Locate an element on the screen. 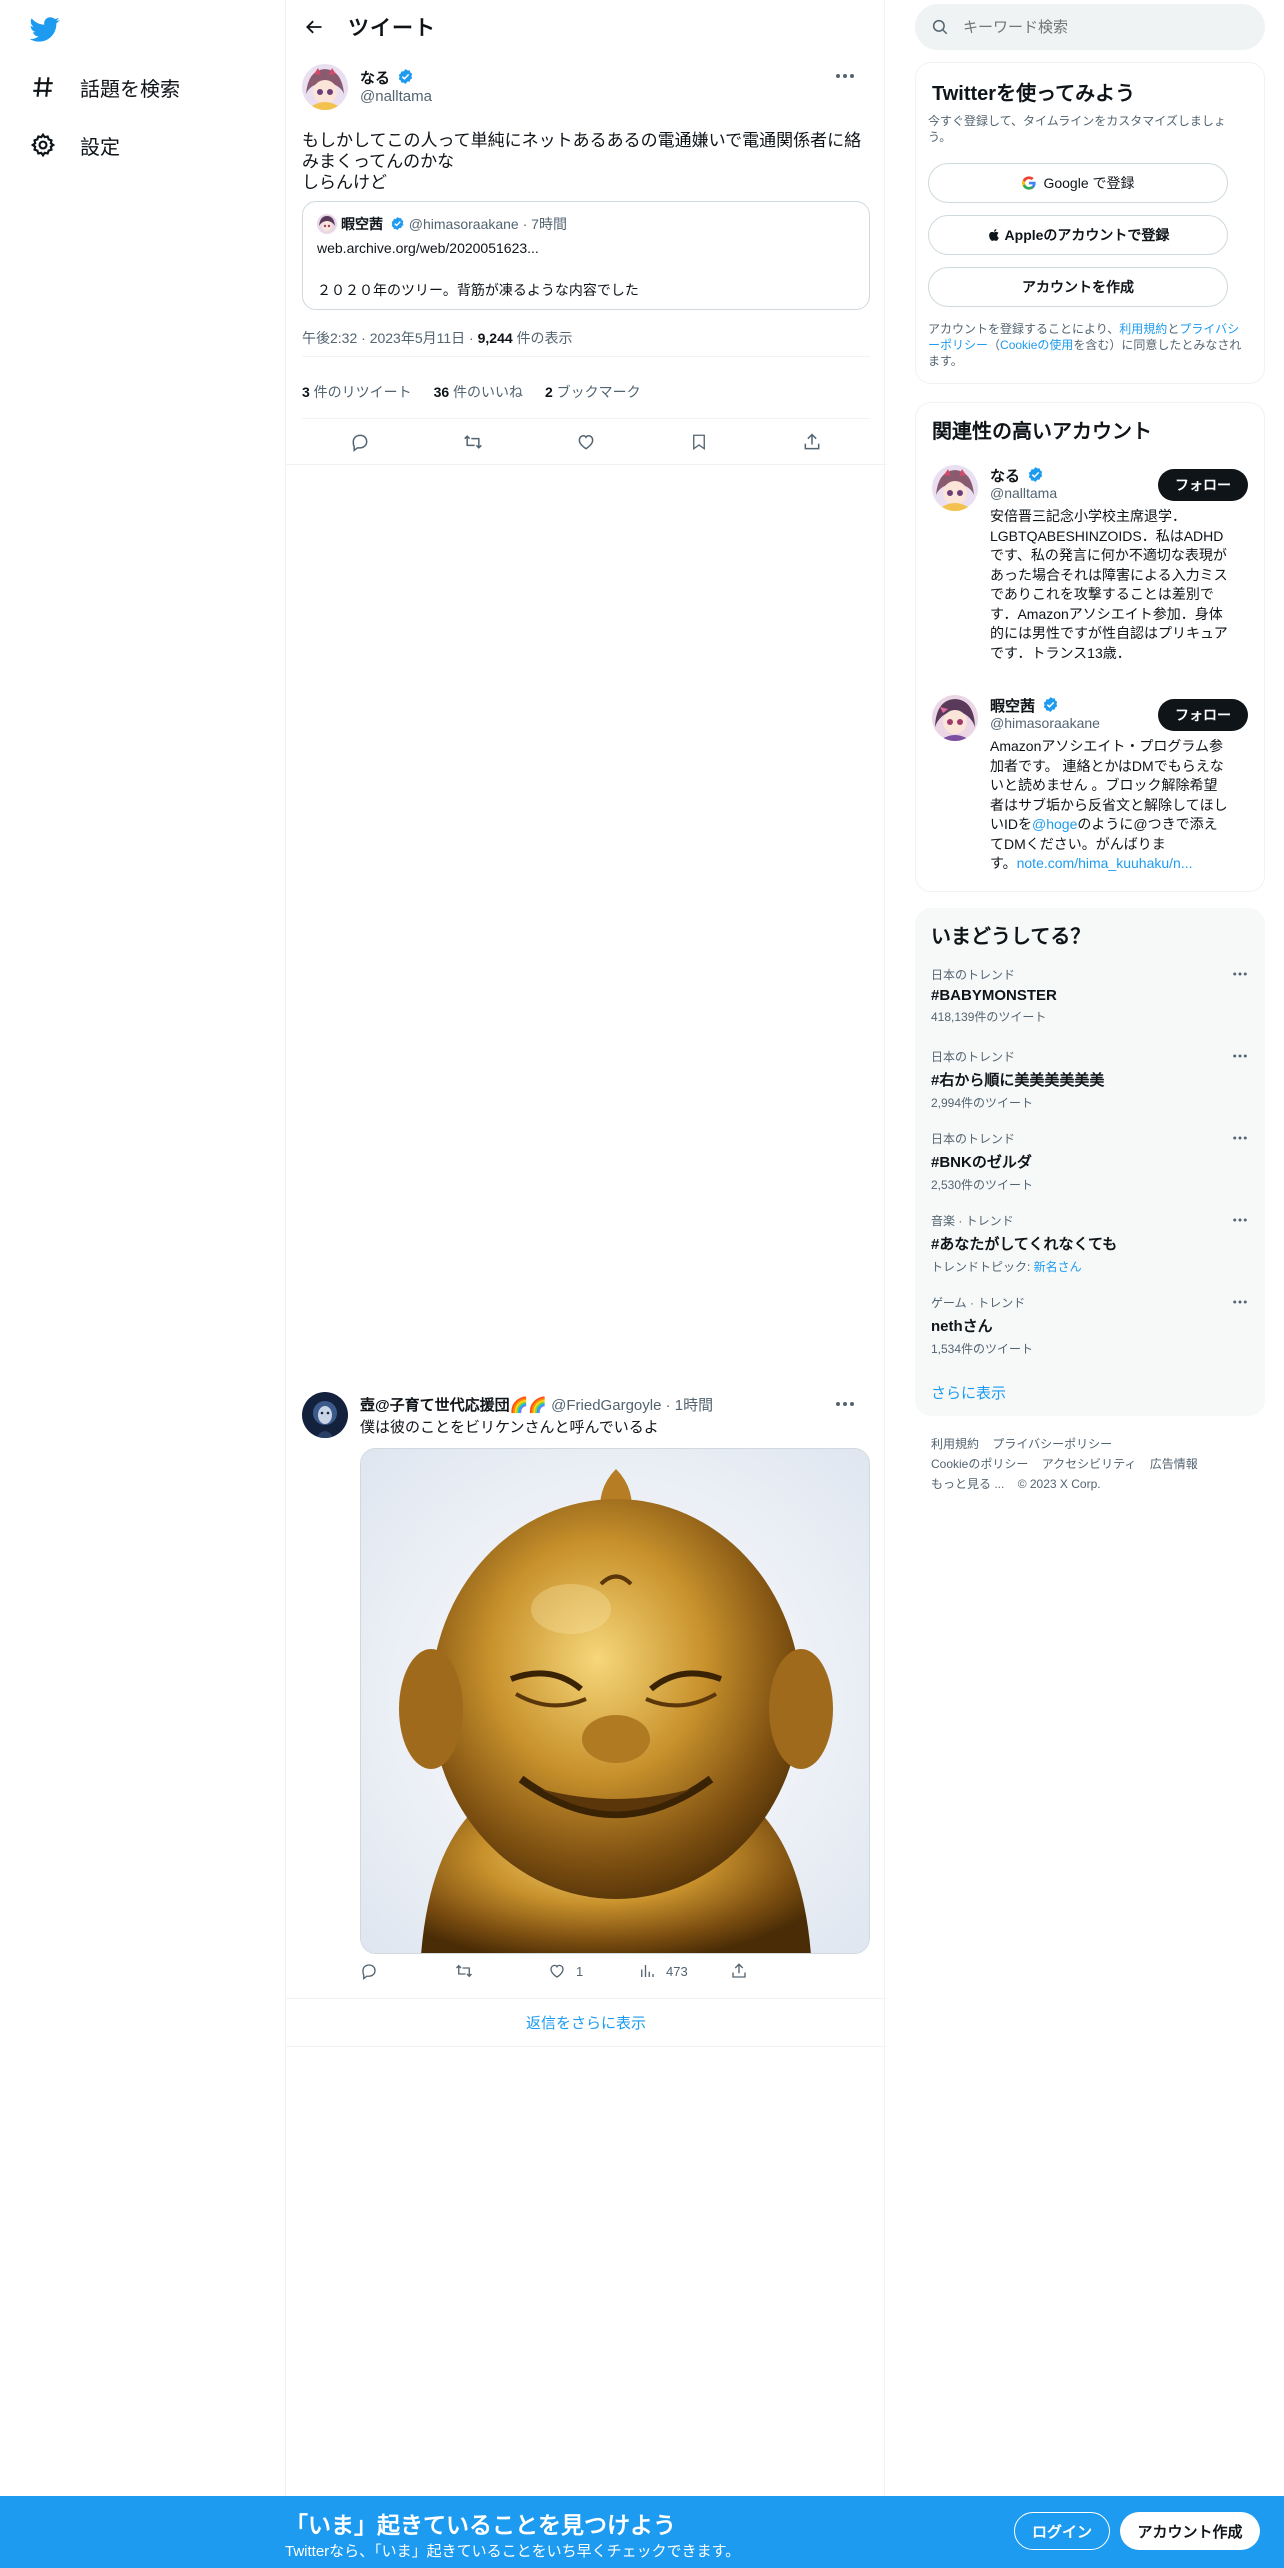 The height and width of the screenshot is (2568, 1284). trend-item: ゲーム · トレンド nethさん 1,534件のツイート is located at coordinates (1090, 1329).